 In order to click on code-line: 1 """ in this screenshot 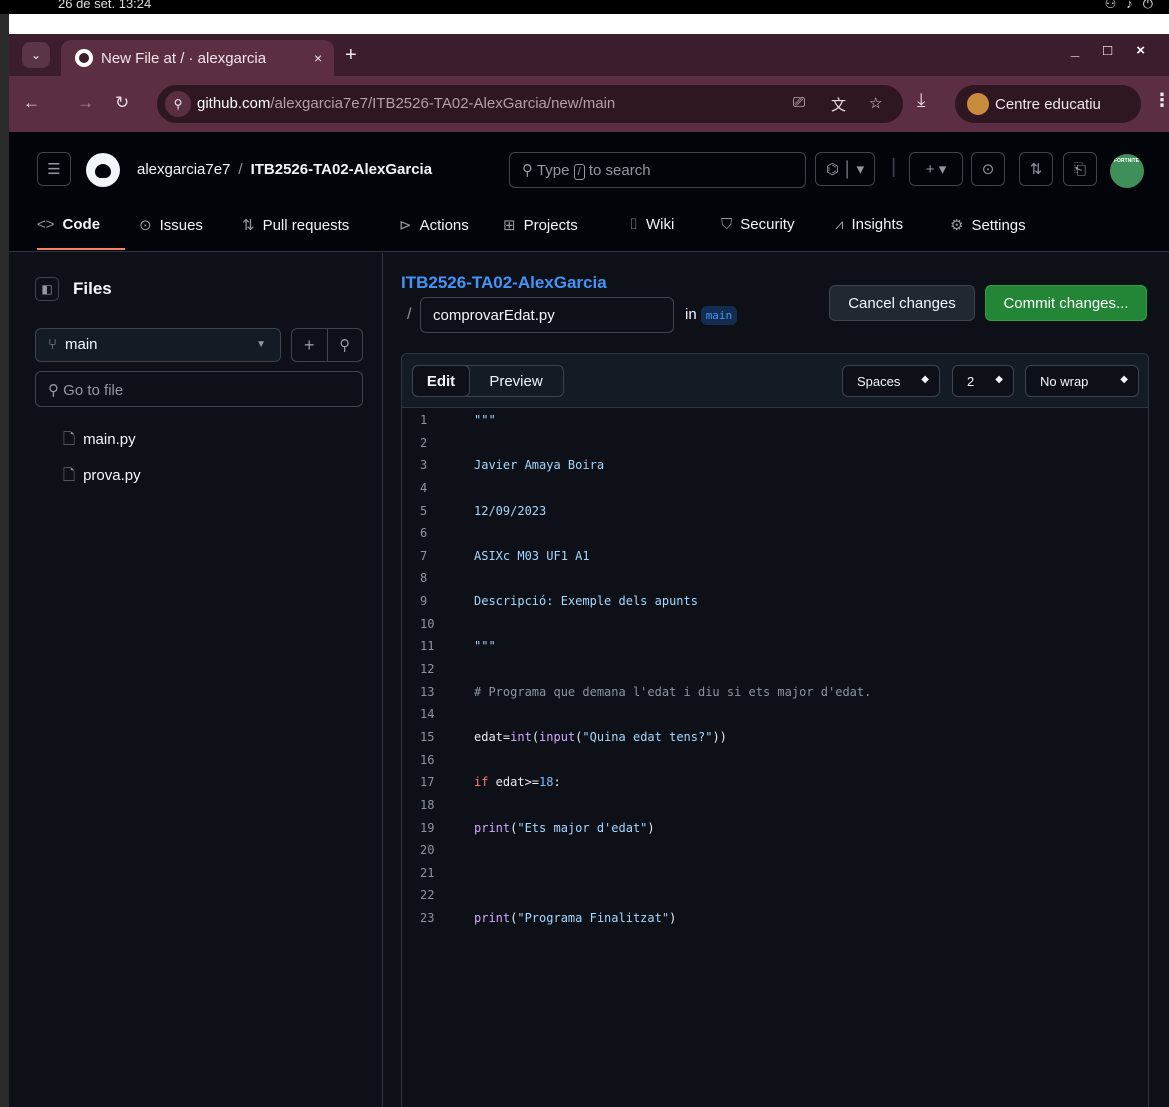, I will do `click(775, 420)`.